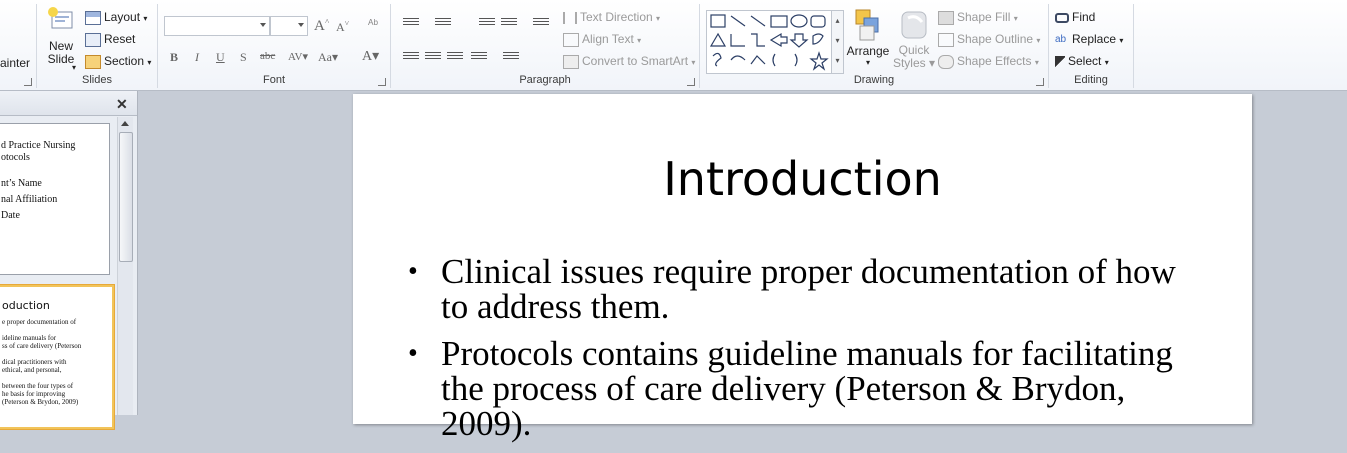 Image resolution: width=1347 pixels, height=453 pixels. I want to click on editing-group-label: Editing, so click(1091, 80).